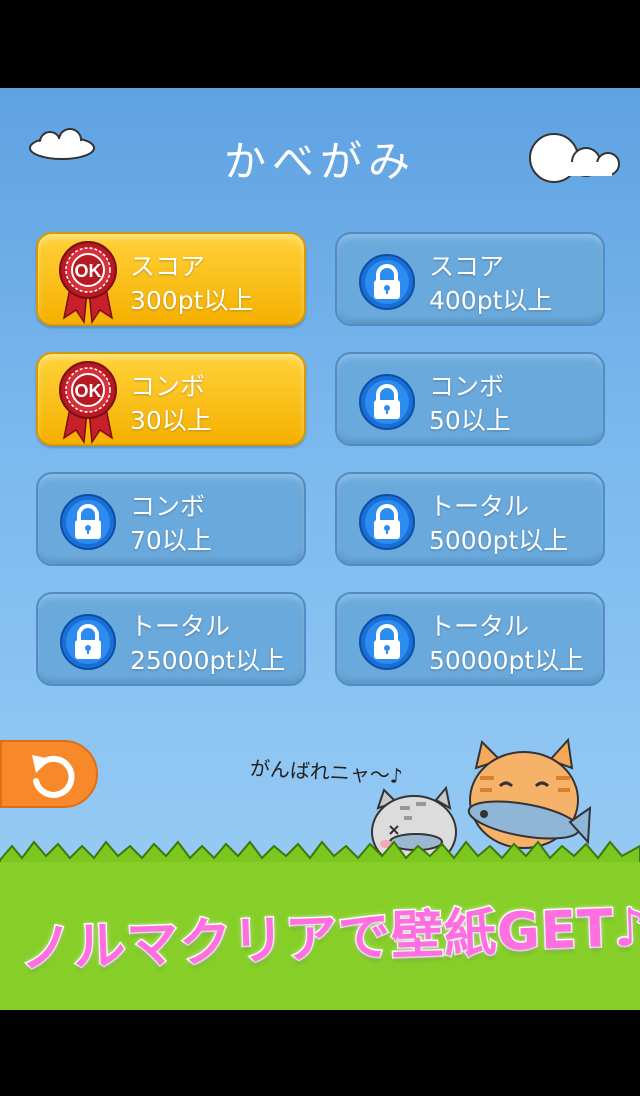 This screenshot has height=1096, width=640. I want to click on wallpaper-card: トータル 5000pt以上, so click(470, 519).